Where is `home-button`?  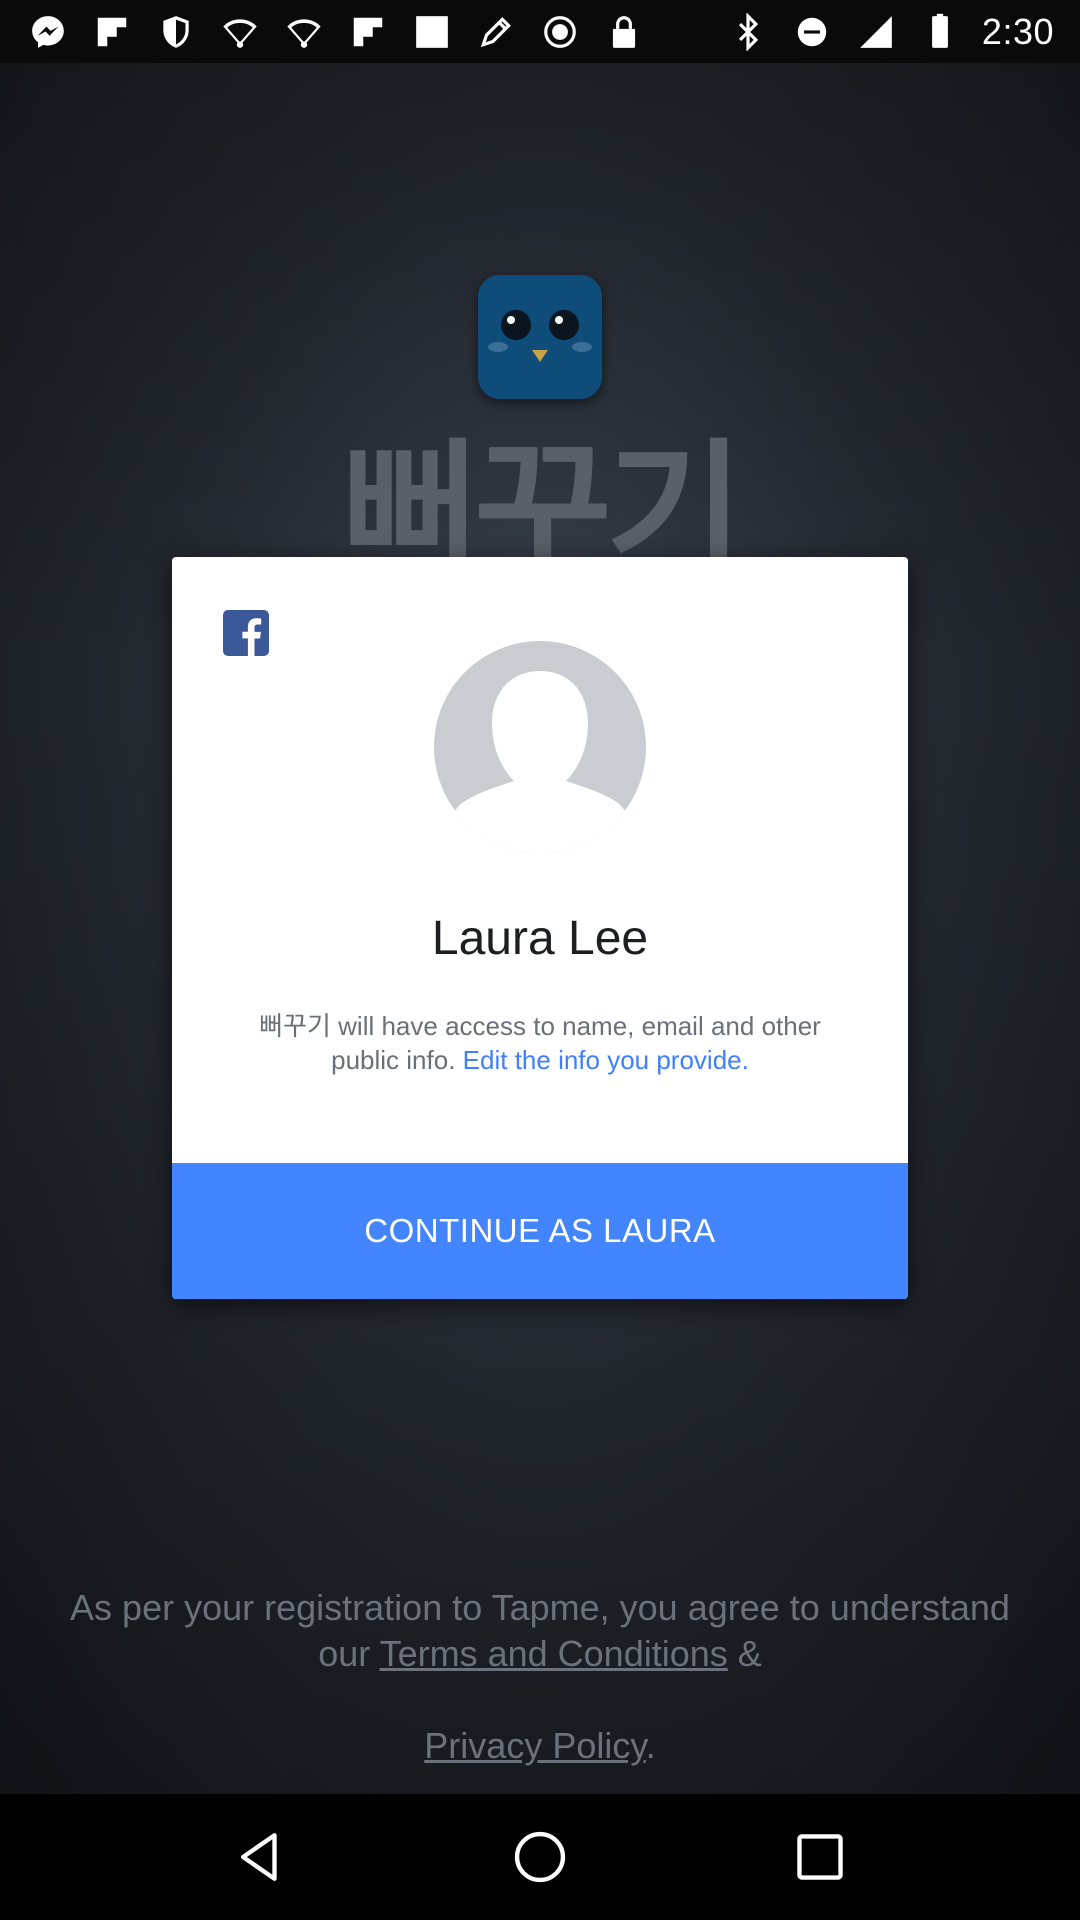
home-button is located at coordinates (540, 1857).